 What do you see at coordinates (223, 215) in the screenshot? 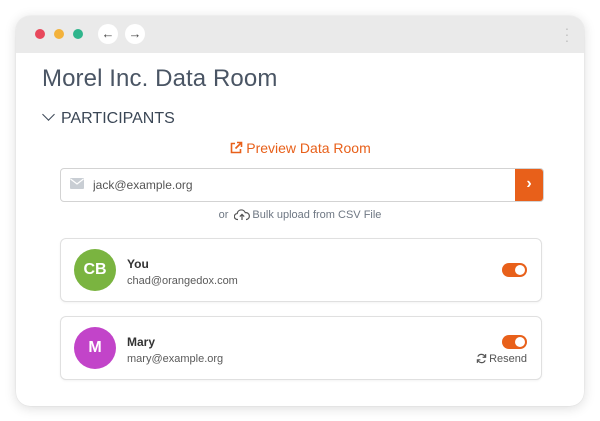
I see `bulk-upload-prefix: or` at bounding box center [223, 215].